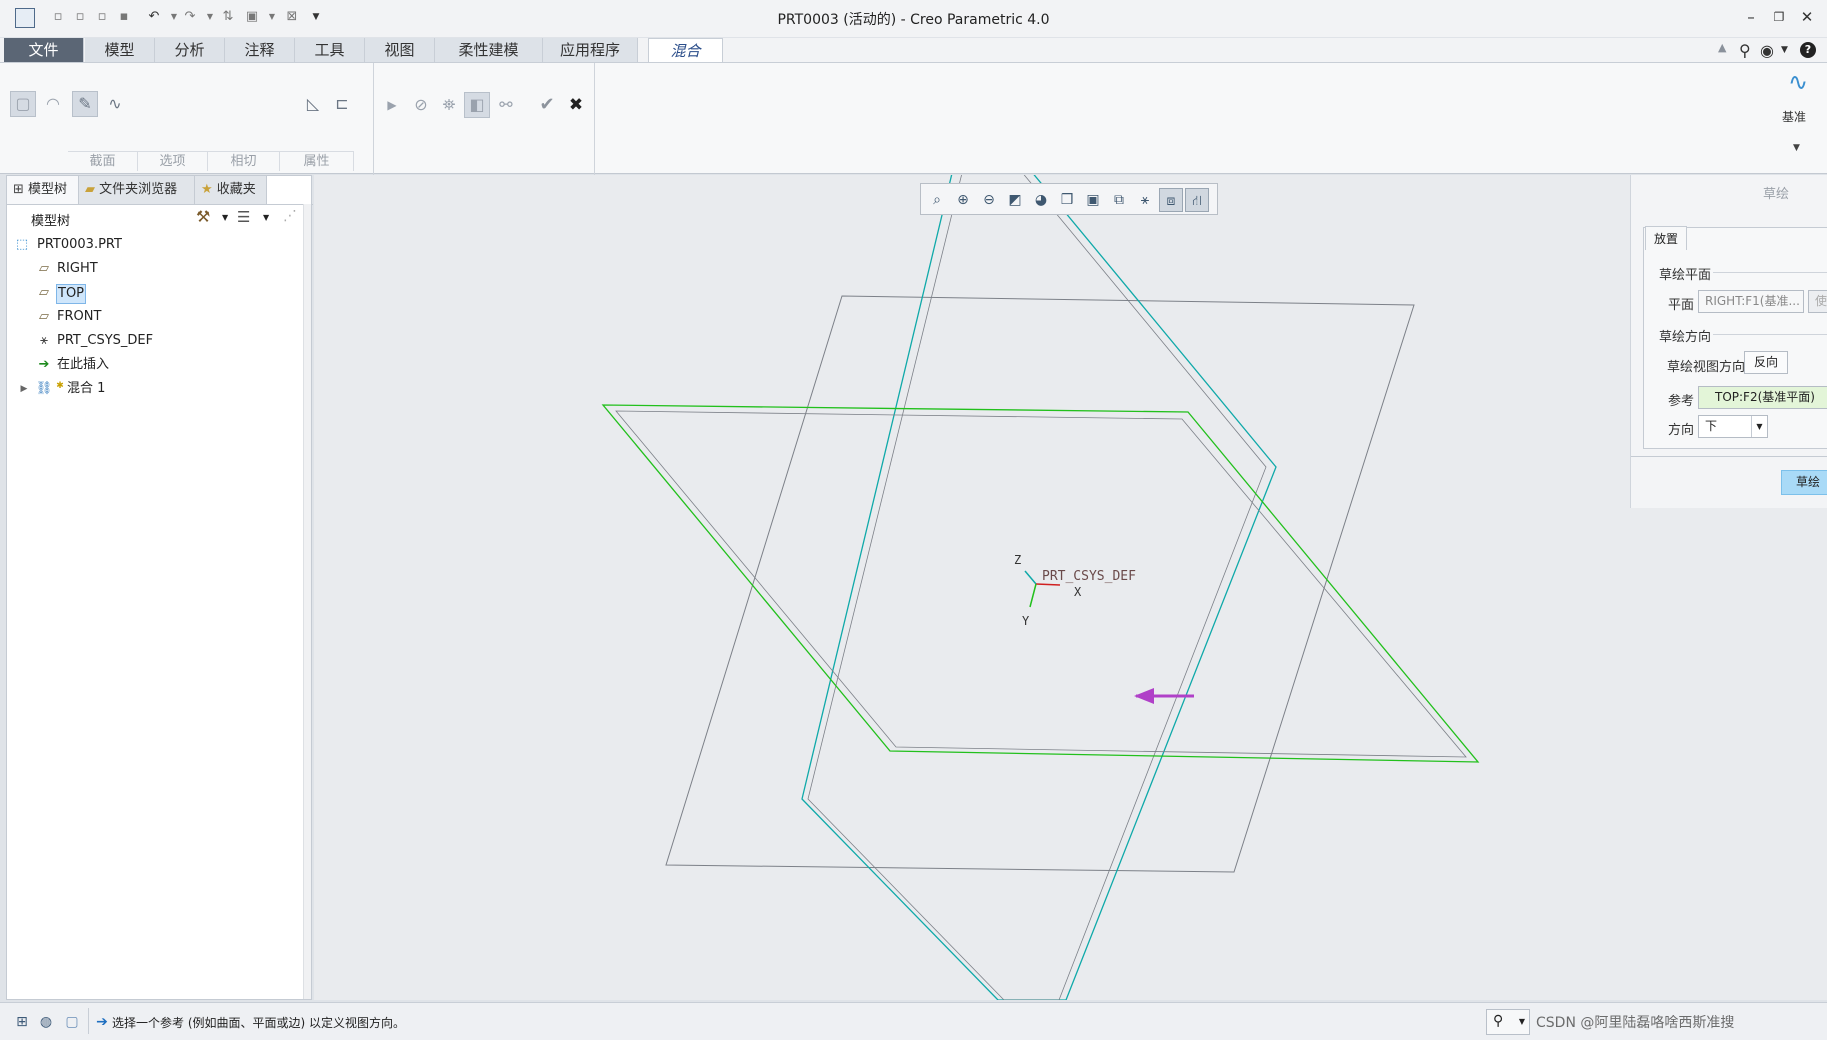 The height and width of the screenshot is (1040, 1827). I want to click on tab-model-tree: ⊞ 模型树, so click(43, 190).